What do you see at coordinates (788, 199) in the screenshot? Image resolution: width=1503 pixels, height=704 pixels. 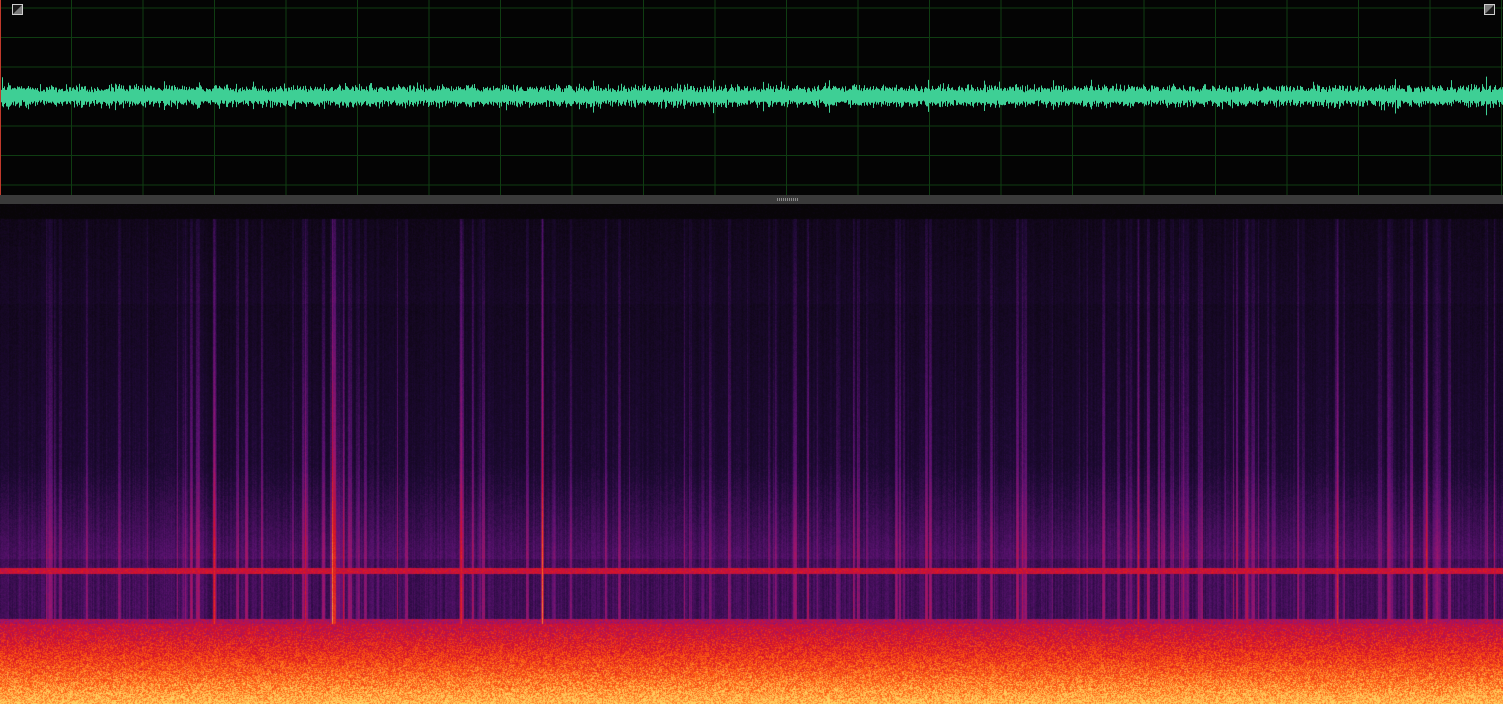 I see `splitter-grip-icon` at bounding box center [788, 199].